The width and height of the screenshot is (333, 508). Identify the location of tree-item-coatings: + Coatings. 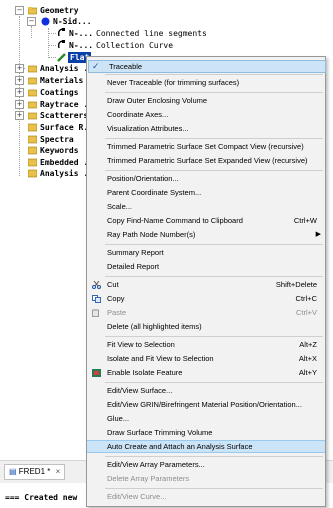
(45, 92).